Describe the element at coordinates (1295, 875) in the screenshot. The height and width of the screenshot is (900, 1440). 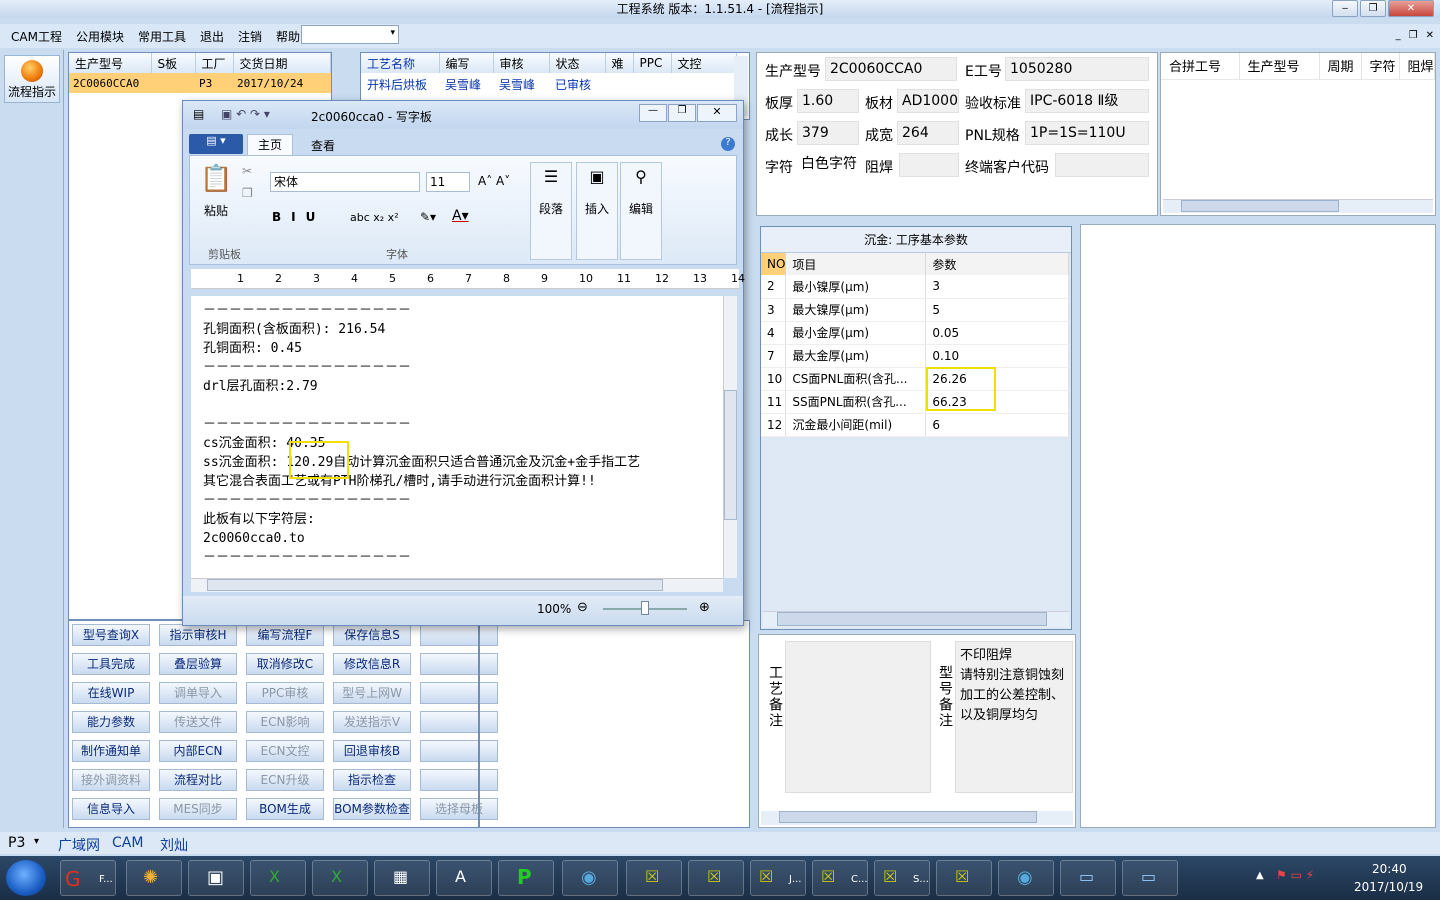
I see `tray-icons: ⚑ ▭ ⚡` at that location.